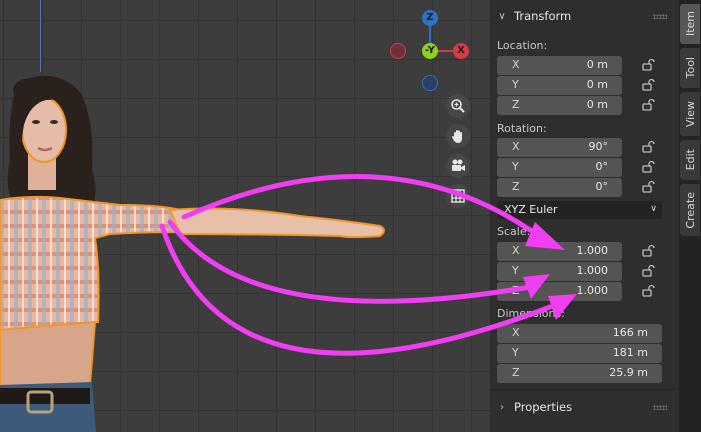 This screenshot has width=701, height=432. I want to click on grid-view-icon, so click(458, 196).